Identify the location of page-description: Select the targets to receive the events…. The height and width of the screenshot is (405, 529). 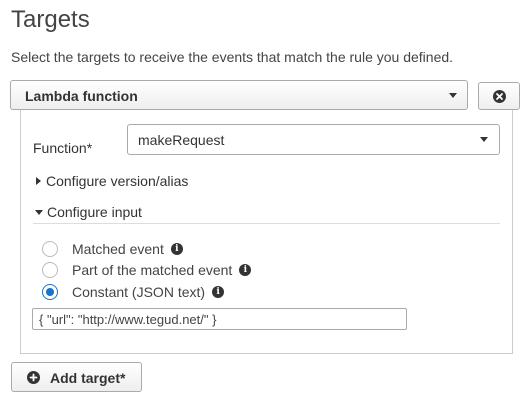
(232, 57).